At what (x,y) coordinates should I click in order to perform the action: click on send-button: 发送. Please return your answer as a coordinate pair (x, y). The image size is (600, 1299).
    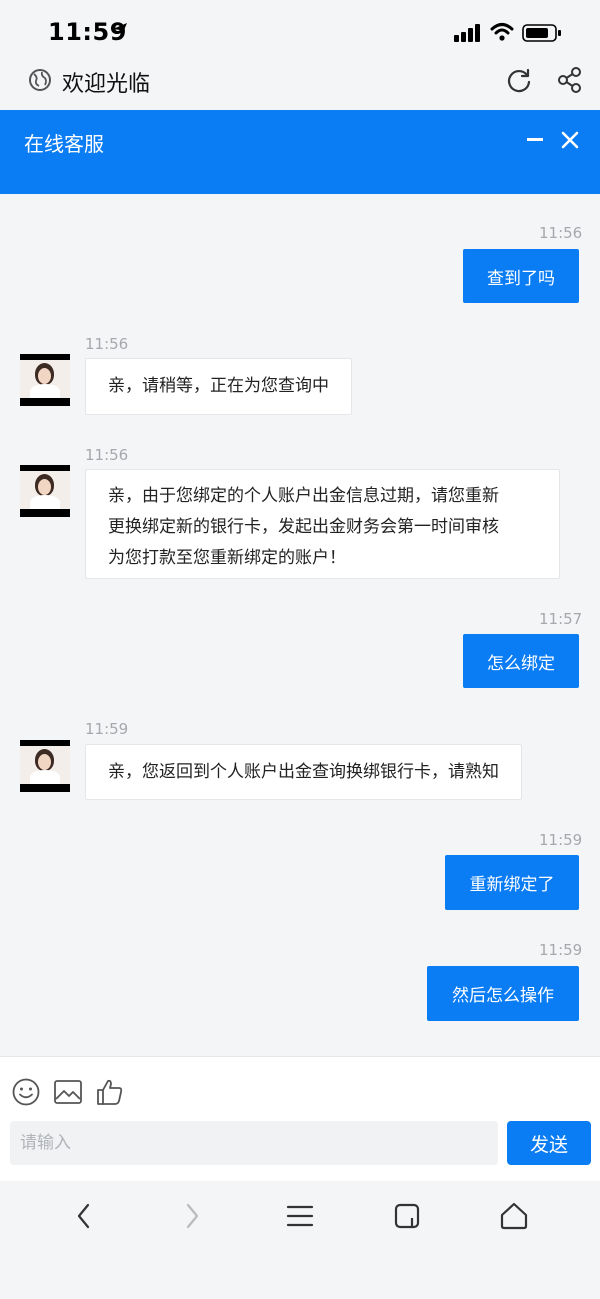
    Looking at the image, I should click on (549, 1143).